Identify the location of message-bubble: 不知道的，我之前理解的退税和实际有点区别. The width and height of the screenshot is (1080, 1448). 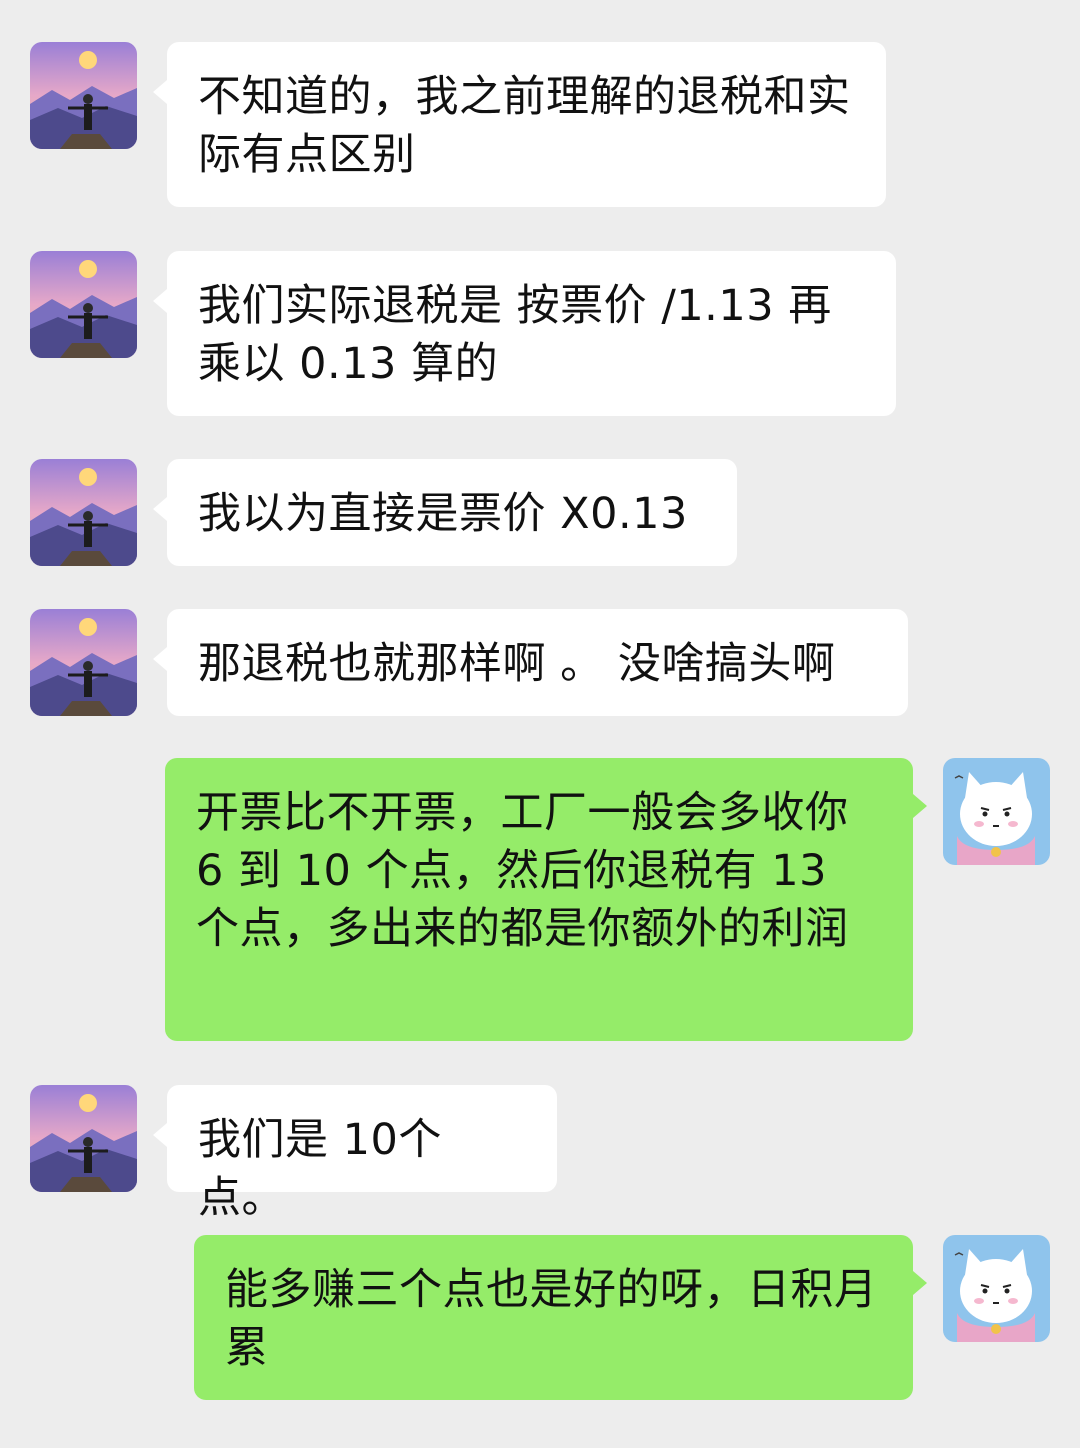
(519, 124).